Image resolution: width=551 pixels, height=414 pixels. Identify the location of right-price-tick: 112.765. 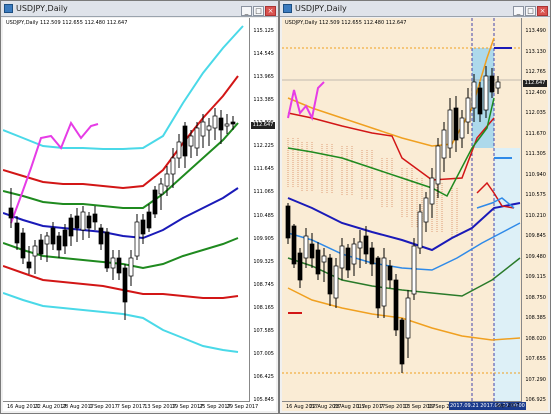
(535, 72).